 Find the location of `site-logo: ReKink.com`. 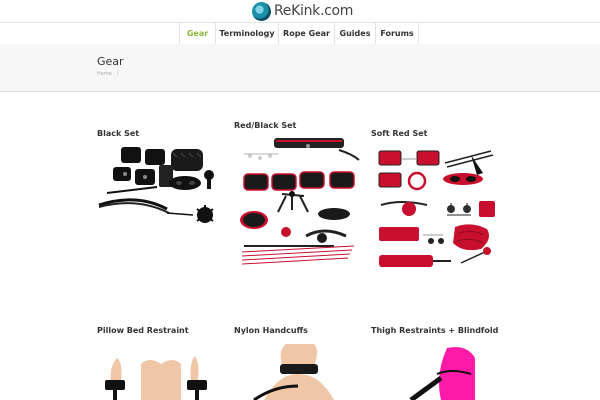

site-logo: ReKink.com is located at coordinates (302, 11).